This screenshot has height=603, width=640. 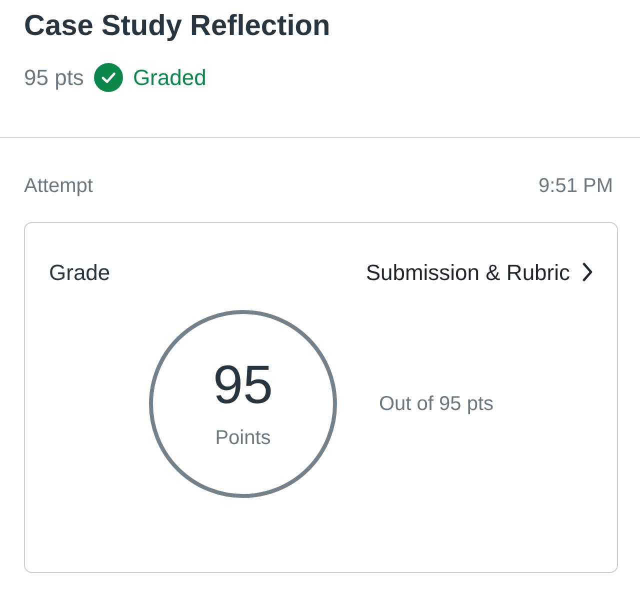 I want to click on assignment-title: Case Study Reflection, so click(x=177, y=26).